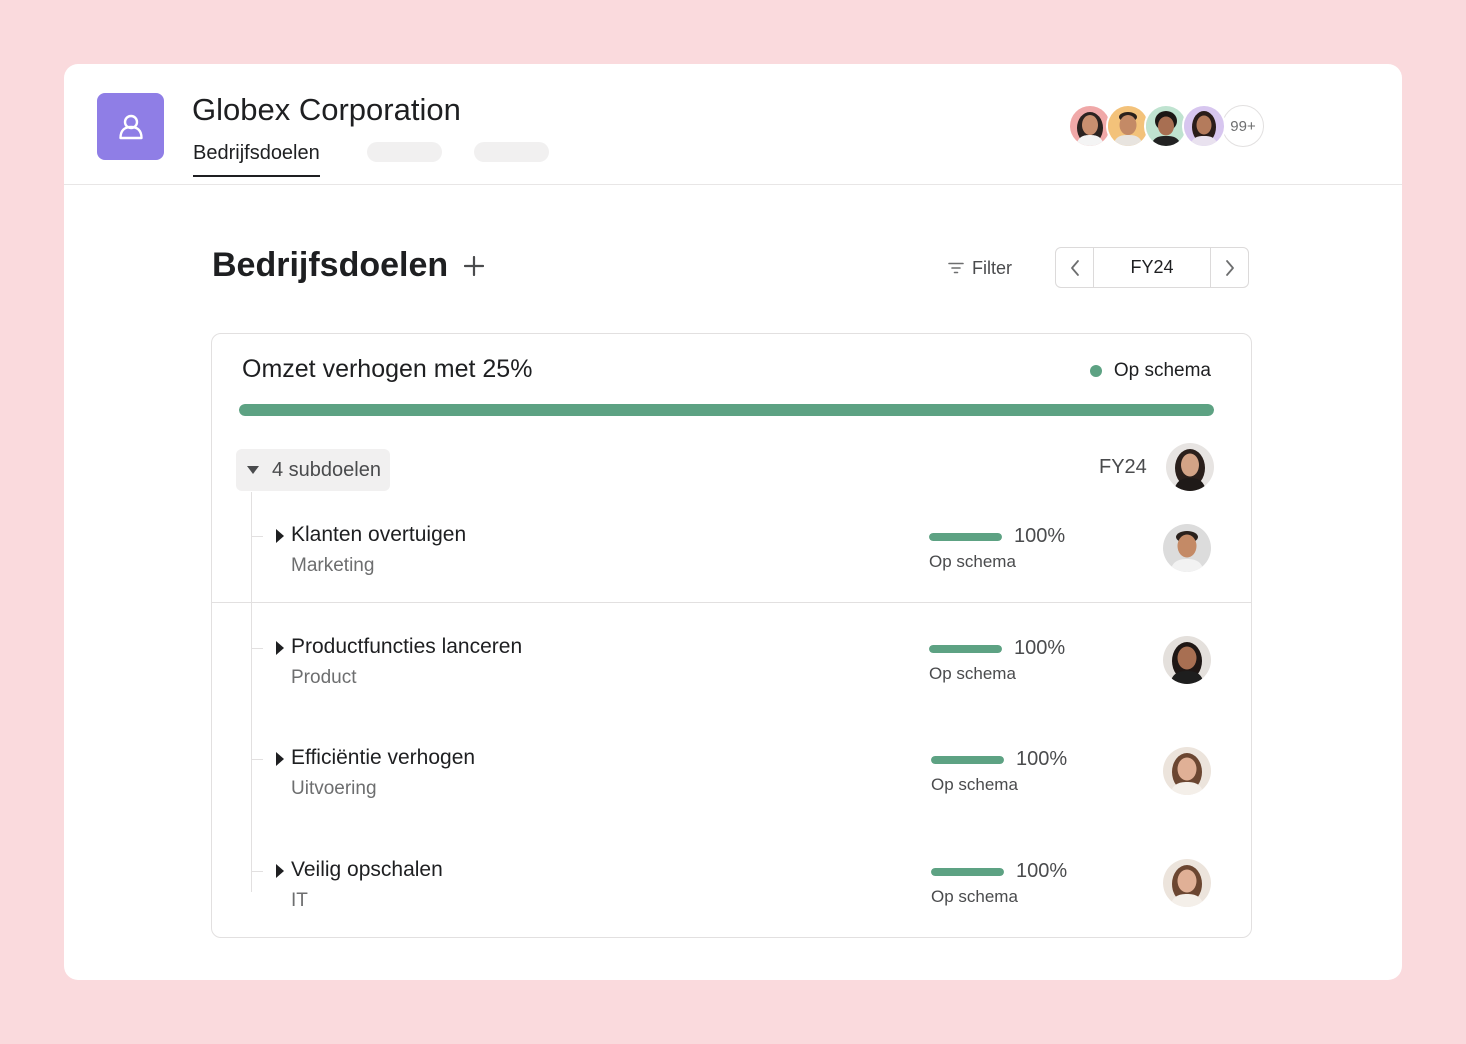 The width and height of the screenshot is (1466, 1044). Describe the element at coordinates (1190, 467) in the screenshot. I see `goal-owner-avatar` at that location.